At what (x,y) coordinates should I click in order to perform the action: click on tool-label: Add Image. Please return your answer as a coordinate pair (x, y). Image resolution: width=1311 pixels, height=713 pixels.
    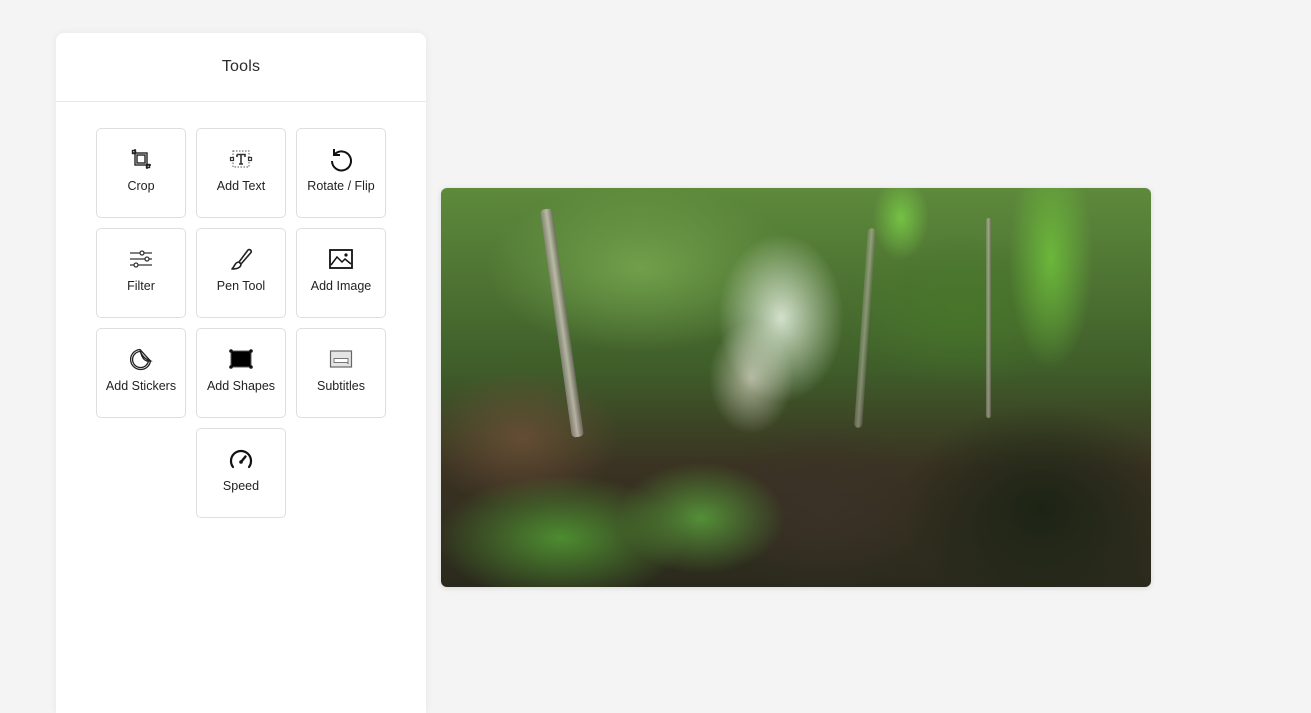
    Looking at the image, I should click on (341, 286).